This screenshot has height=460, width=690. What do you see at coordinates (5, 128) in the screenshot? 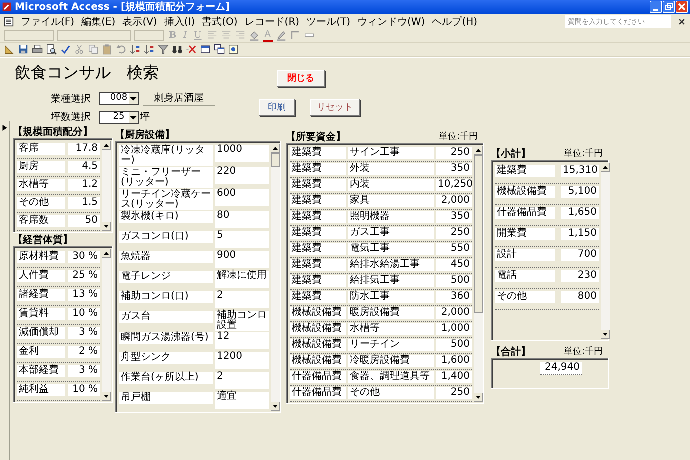
I see `current-record-icon` at bounding box center [5, 128].